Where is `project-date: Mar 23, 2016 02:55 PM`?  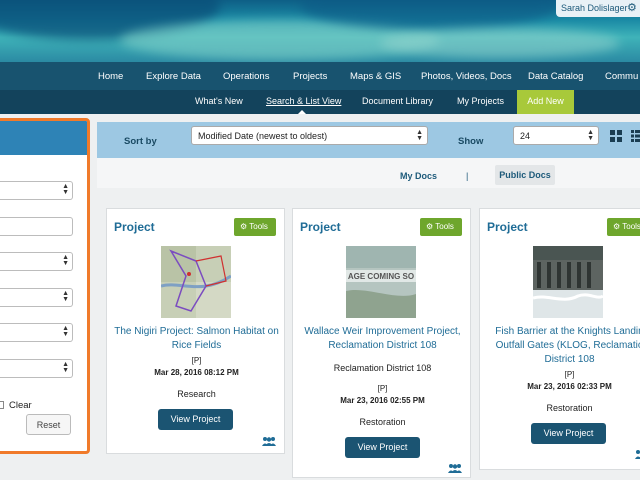 project-date: Mar 23, 2016 02:55 PM is located at coordinates (382, 400).